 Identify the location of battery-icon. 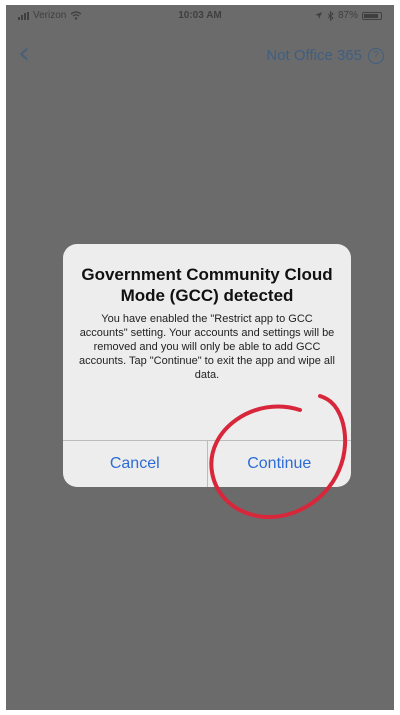
(372, 15).